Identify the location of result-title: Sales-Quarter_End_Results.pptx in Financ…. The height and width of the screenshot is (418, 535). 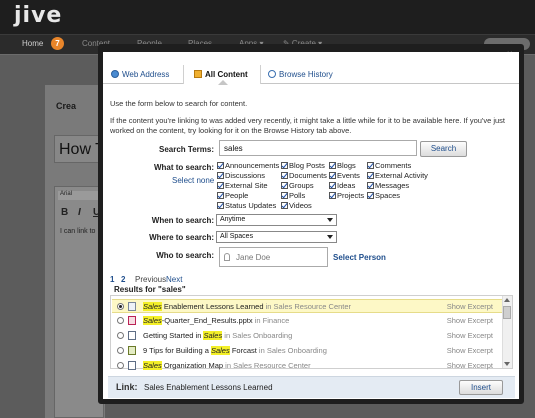
(216, 320).